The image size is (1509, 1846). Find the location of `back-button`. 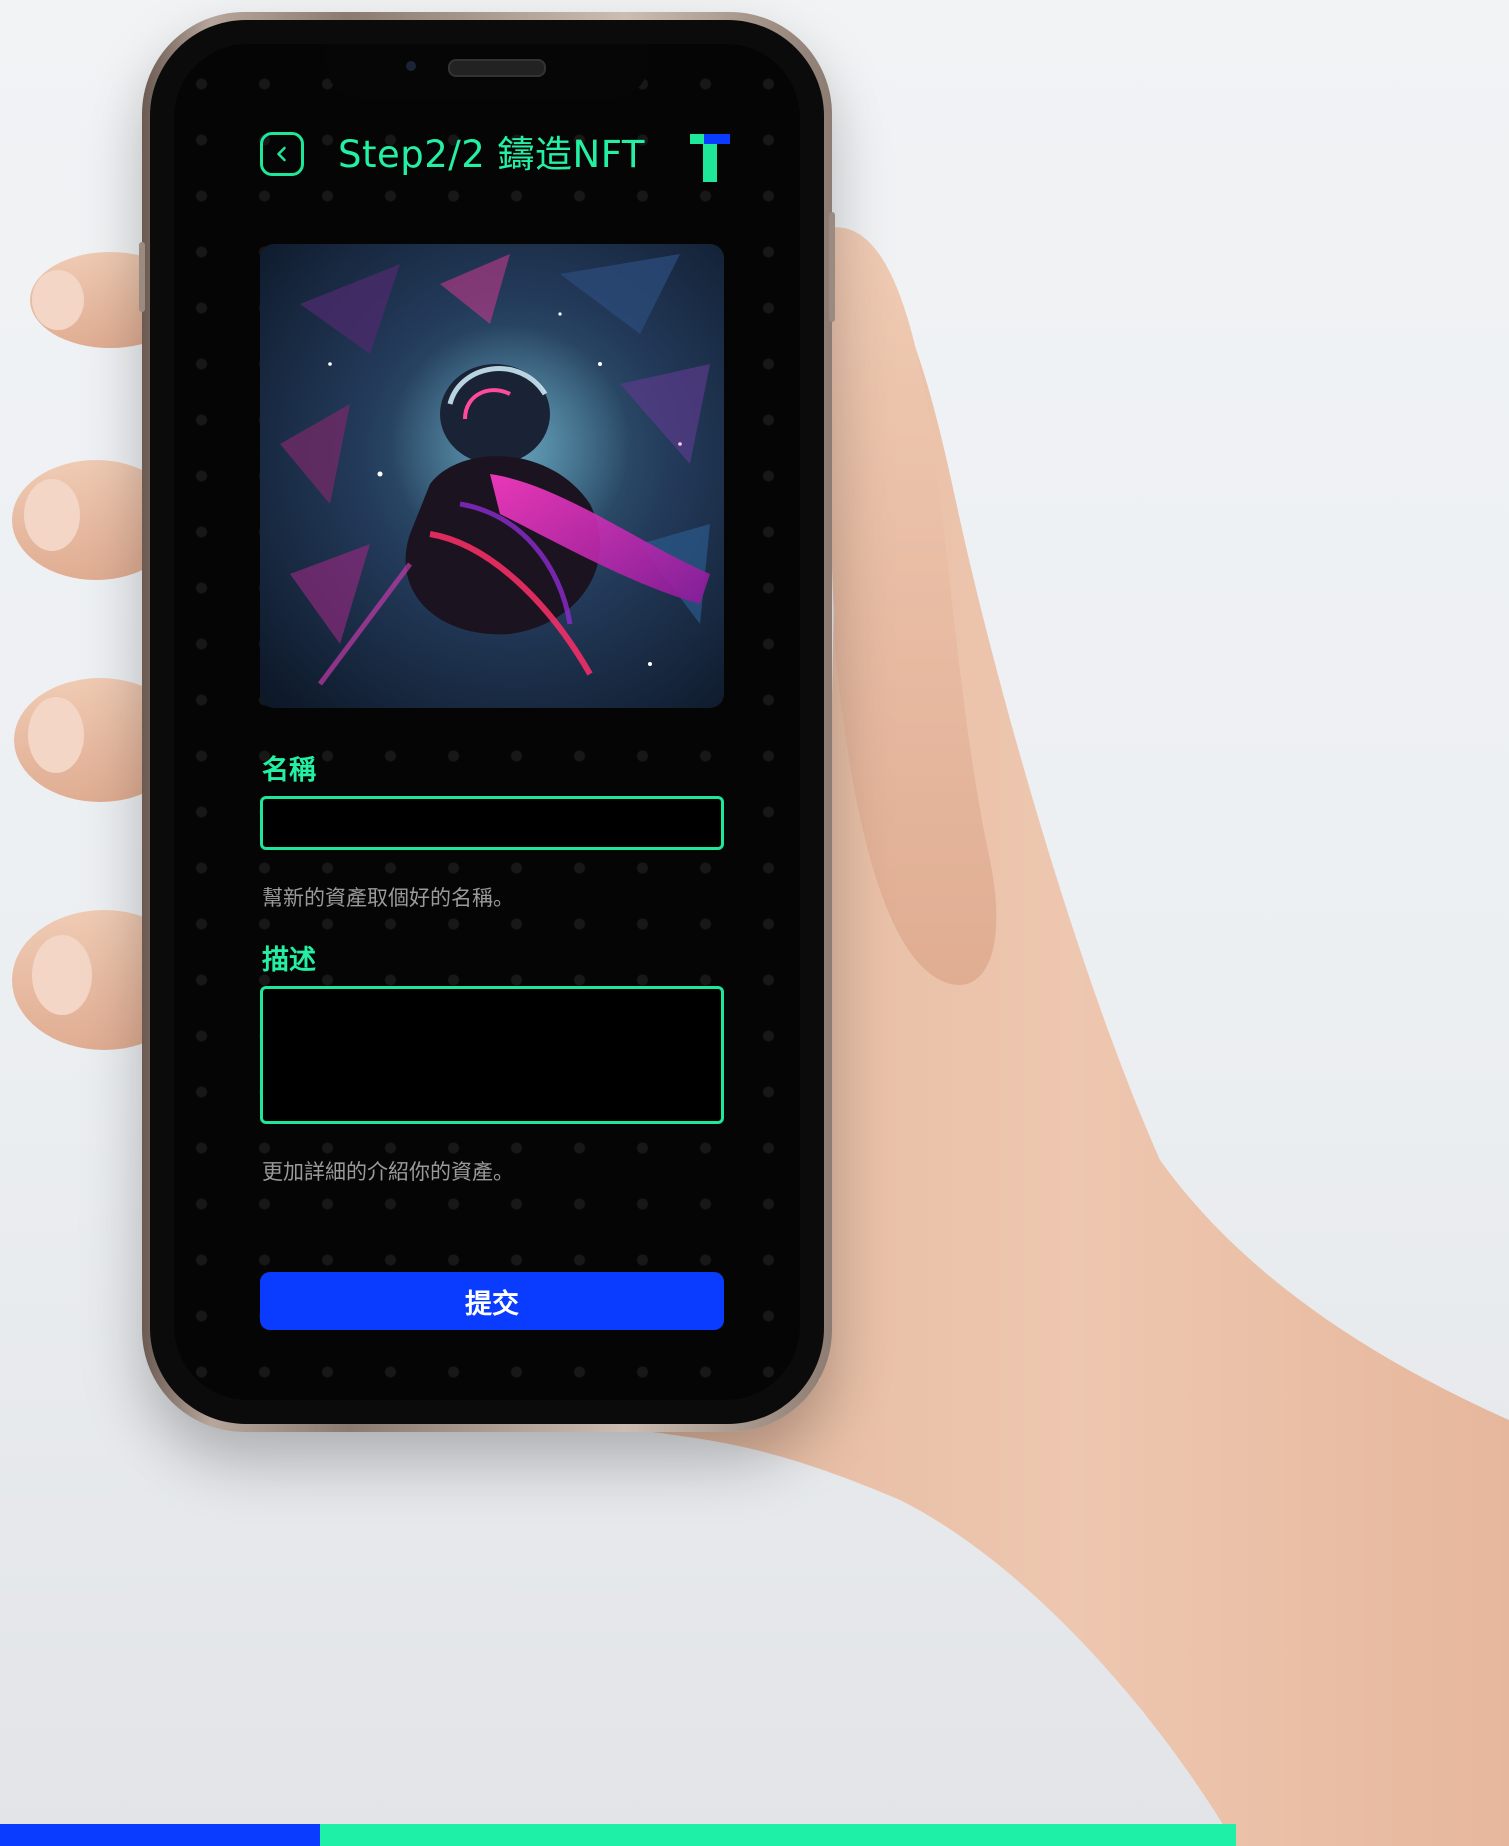

back-button is located at coordinates (282, 154).